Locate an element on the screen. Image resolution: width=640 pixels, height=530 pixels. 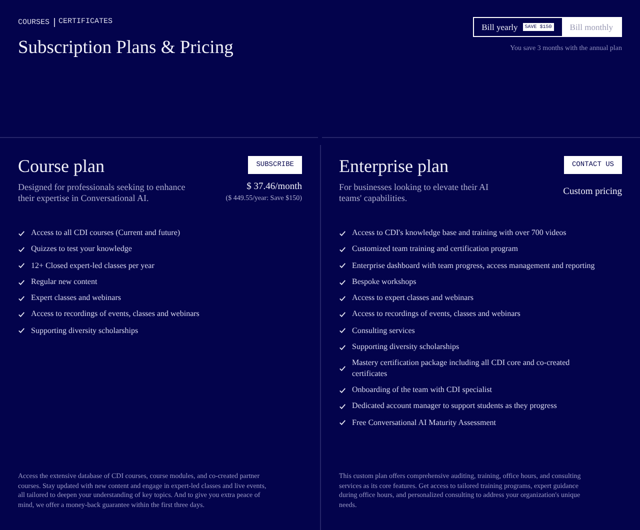
plan-title: Course plan is located at coordinates (61, 166).